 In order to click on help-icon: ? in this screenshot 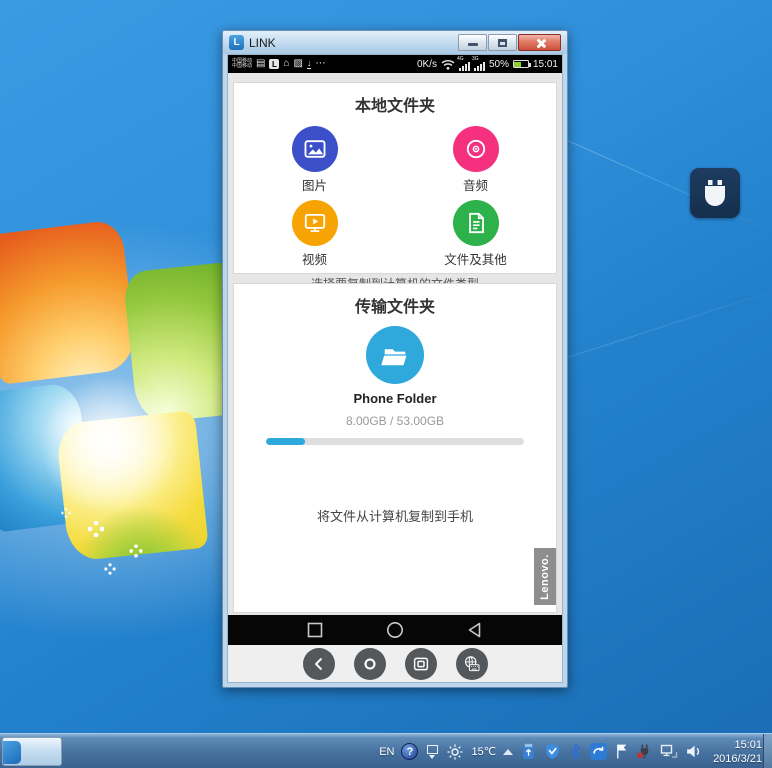, I will do `click(410, 751)`.